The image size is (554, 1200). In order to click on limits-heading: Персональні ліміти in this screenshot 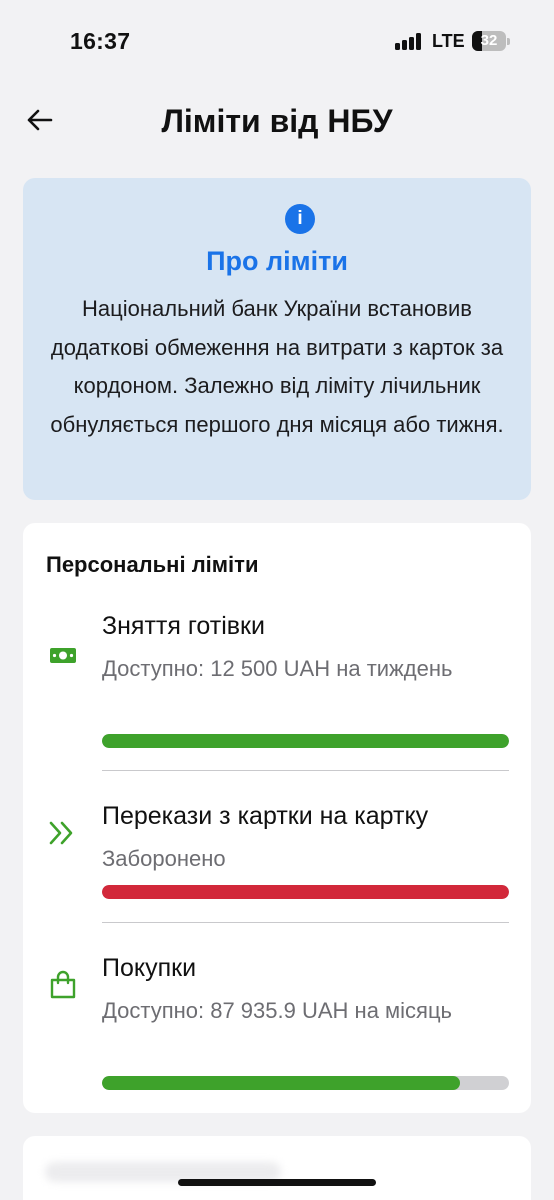, I will do `click(152, 564)`.